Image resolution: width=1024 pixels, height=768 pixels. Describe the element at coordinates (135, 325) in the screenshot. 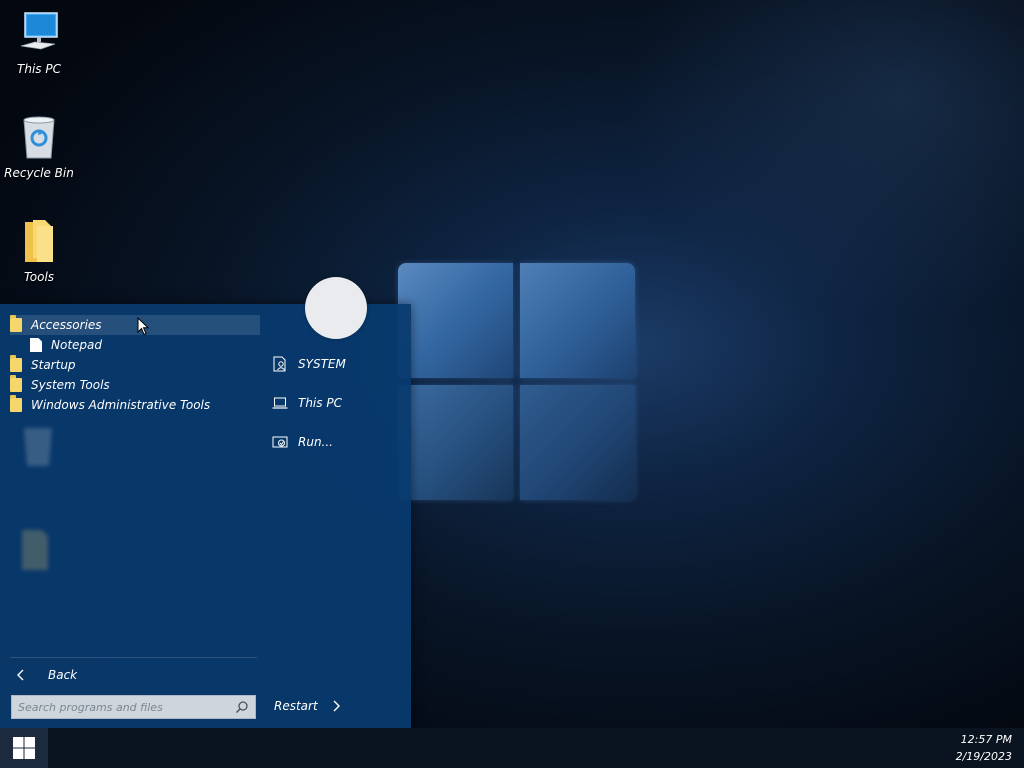

I see `program-item-accessories: Accessories` at that location.